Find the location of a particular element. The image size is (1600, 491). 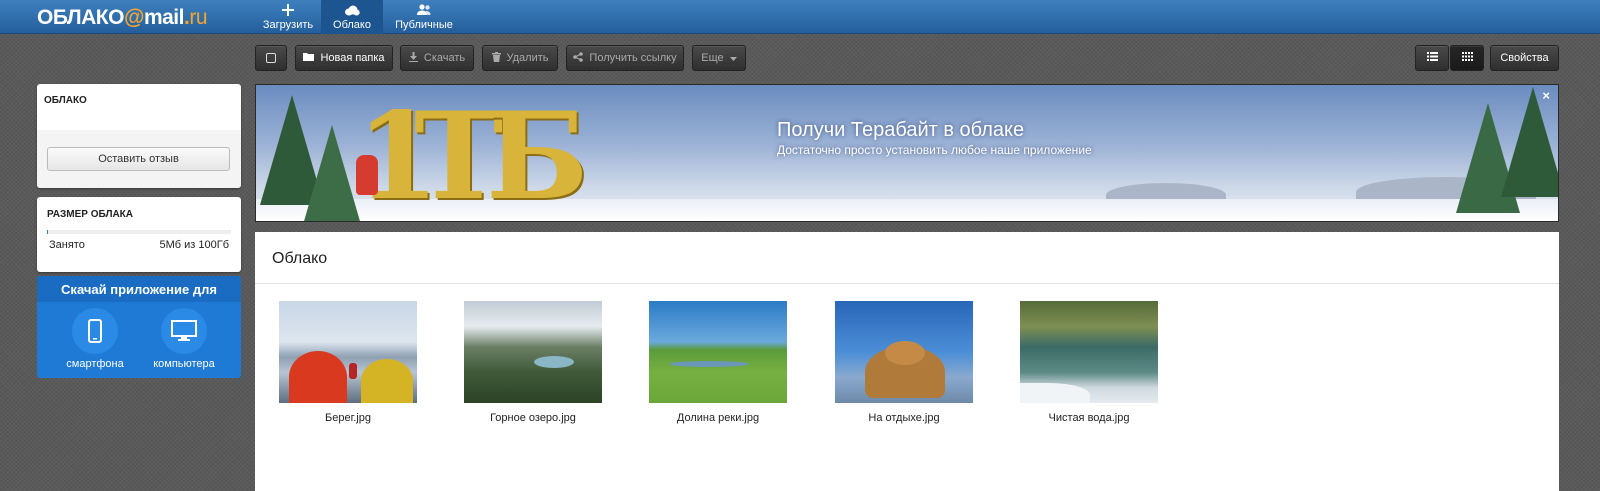

more-dropdown: Еще is located at coordinates (719, 58).